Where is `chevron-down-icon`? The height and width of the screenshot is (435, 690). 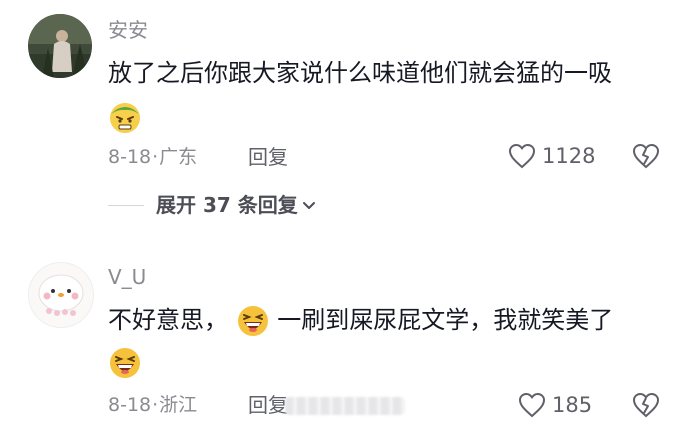 chevron-down-icon is located at coordinates (308, 205).